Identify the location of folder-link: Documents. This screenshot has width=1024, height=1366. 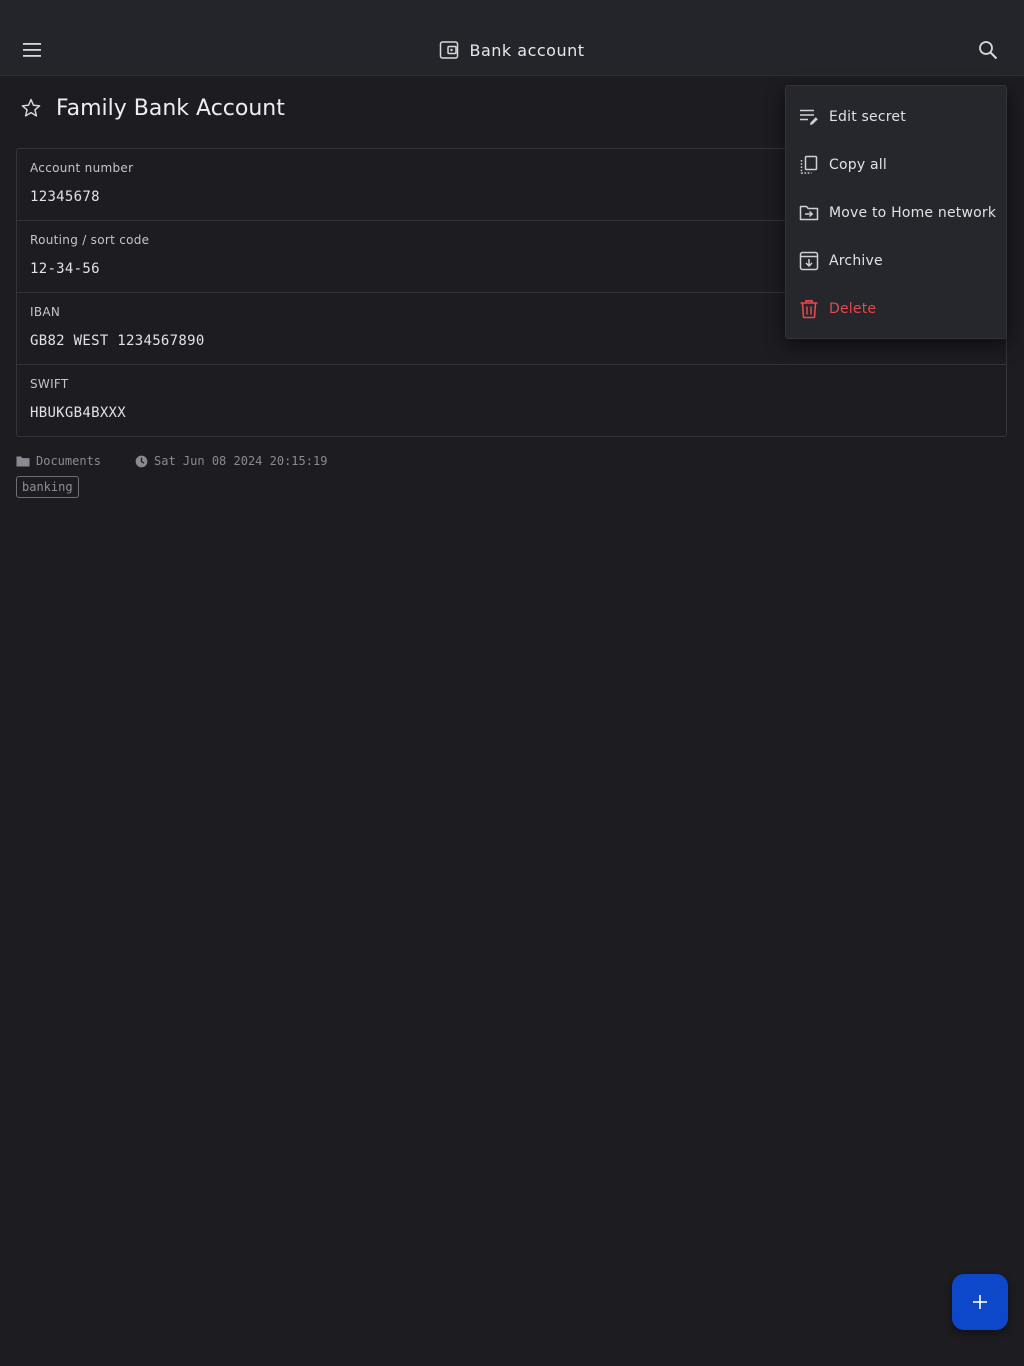
(58, 461).